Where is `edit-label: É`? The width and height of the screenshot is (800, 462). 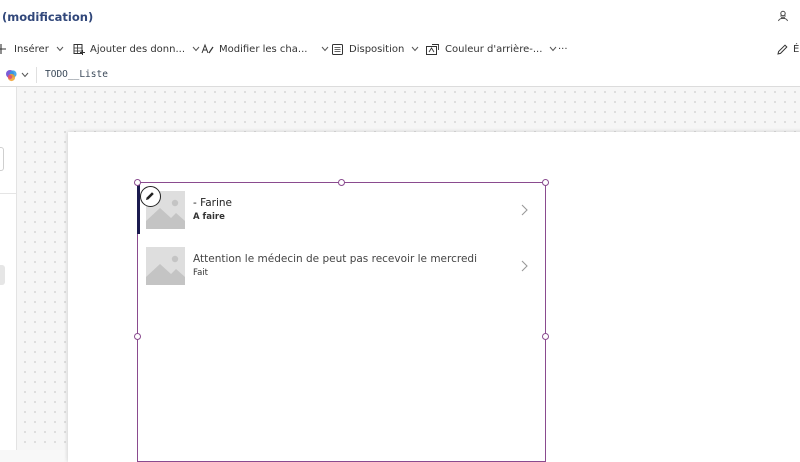
edit-label: É is located at coordinates (796, 49).